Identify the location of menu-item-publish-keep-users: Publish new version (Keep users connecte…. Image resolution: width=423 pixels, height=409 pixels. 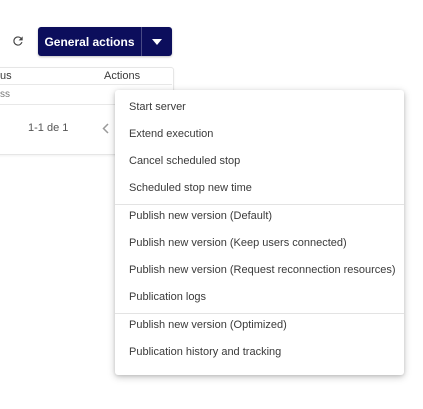
(259, 243).